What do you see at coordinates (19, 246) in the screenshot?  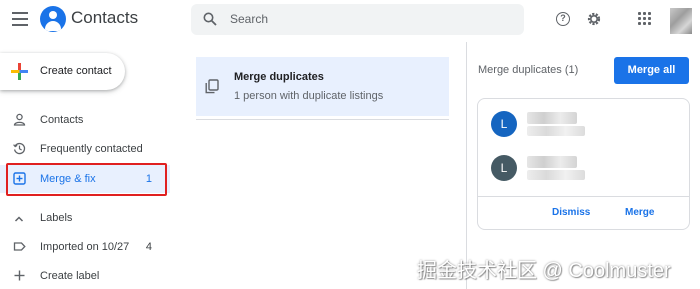 I see `label-icon` at bounding box center [19, 246].